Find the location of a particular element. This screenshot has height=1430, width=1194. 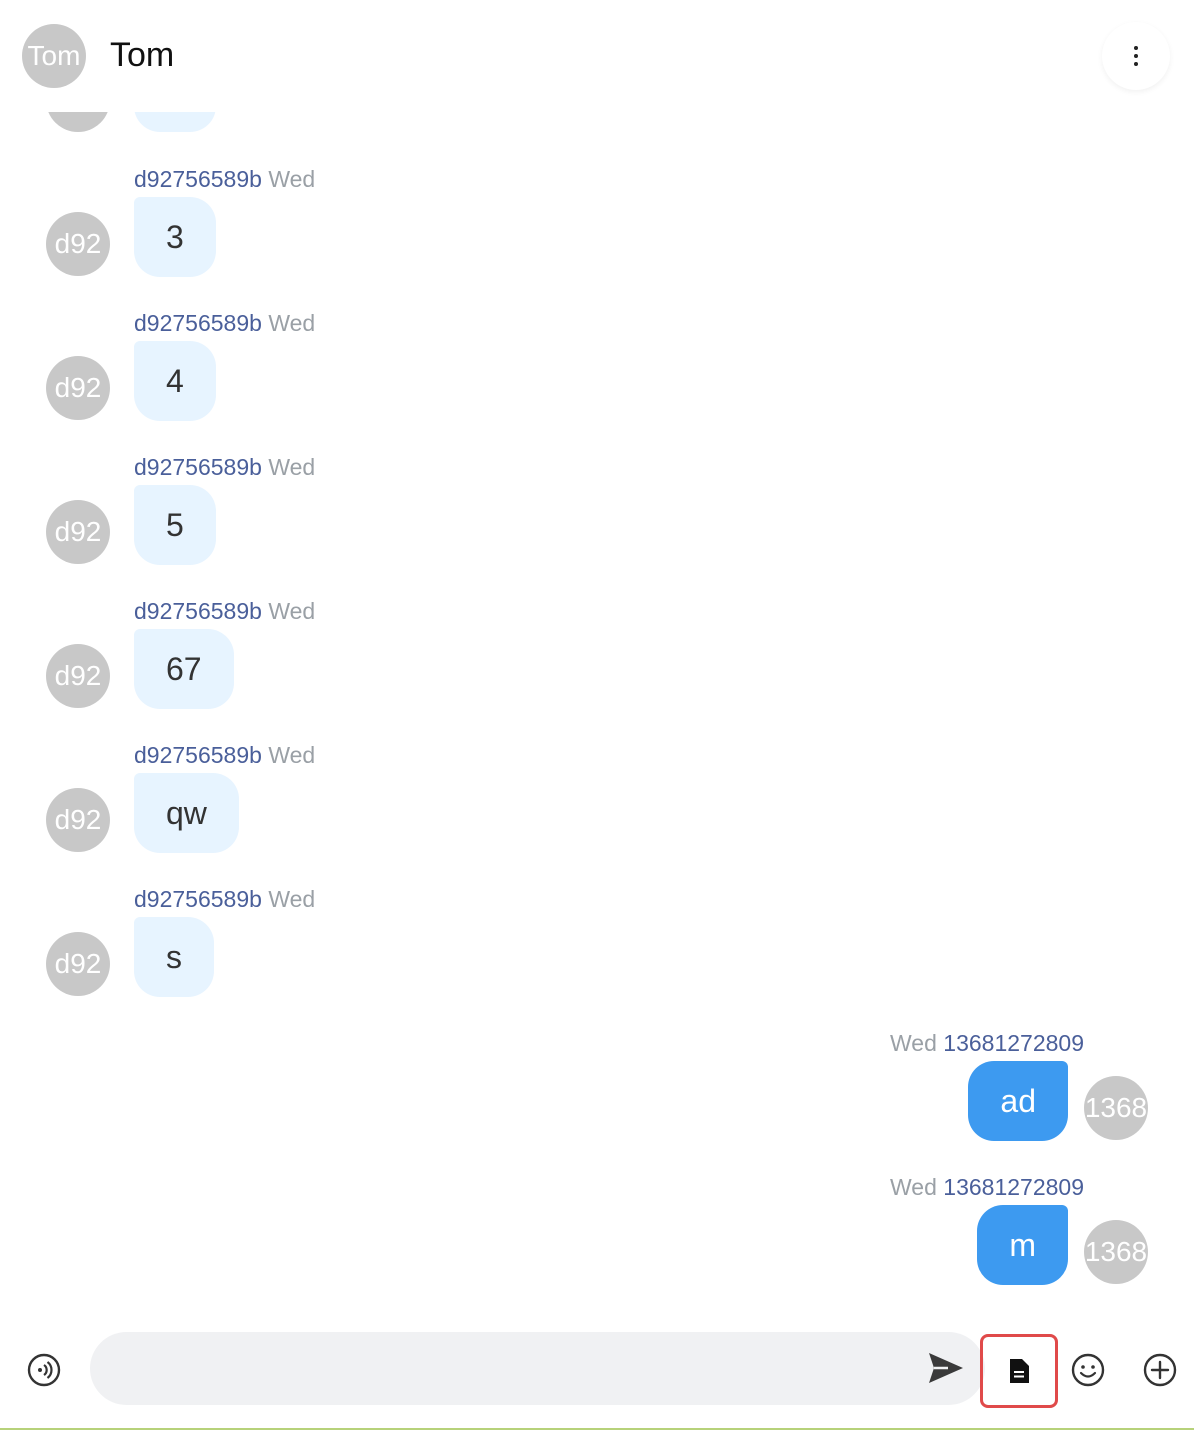

more-button is located at coordinates (1136, 56).